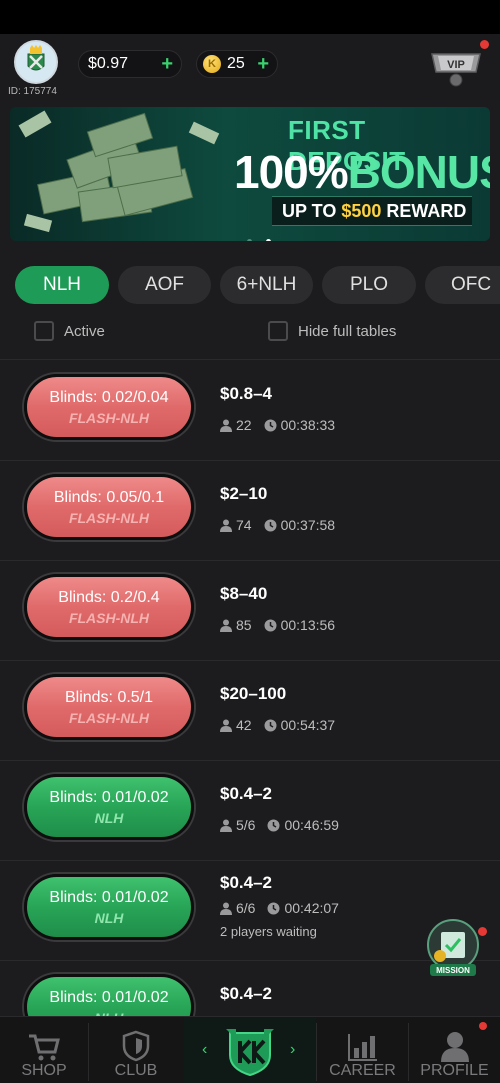 This screenshot has height=1083, width=500. What do you see at coordinates (244, 593) in the screenshot?
I see `buy-in-range: $8–40` at bounding box center [244, 593].